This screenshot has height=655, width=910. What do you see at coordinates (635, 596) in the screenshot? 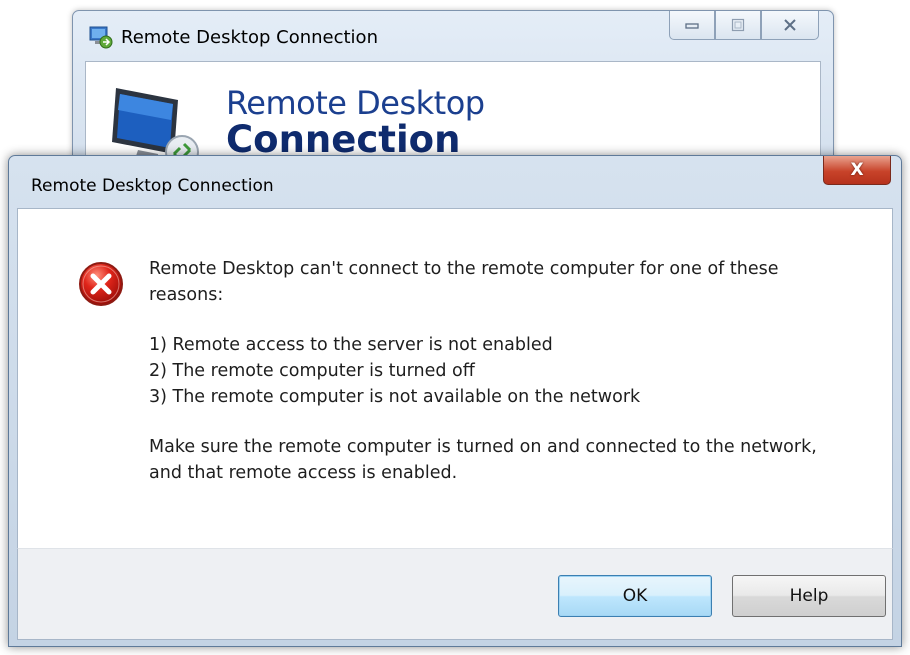
I see `ok-button: OK` at bounding box center [635, 596].